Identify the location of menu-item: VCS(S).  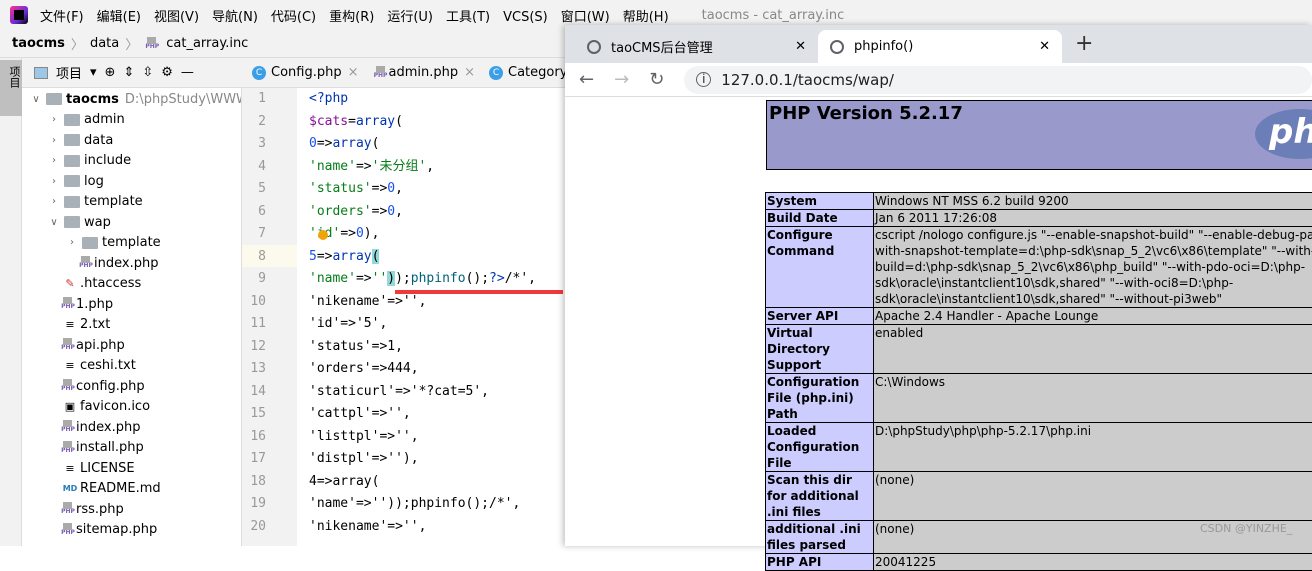
(525, 17).